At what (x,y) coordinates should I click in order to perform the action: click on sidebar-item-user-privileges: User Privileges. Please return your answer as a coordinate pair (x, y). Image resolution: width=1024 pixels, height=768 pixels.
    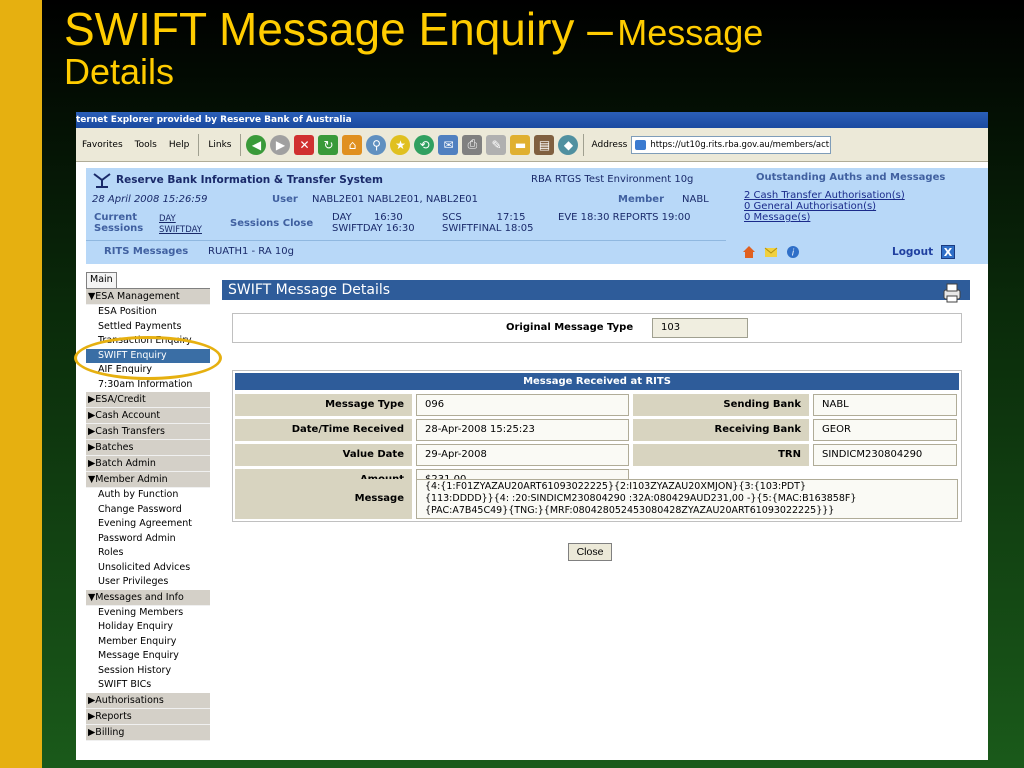
    Looking at the image, I should click on (148, 582).